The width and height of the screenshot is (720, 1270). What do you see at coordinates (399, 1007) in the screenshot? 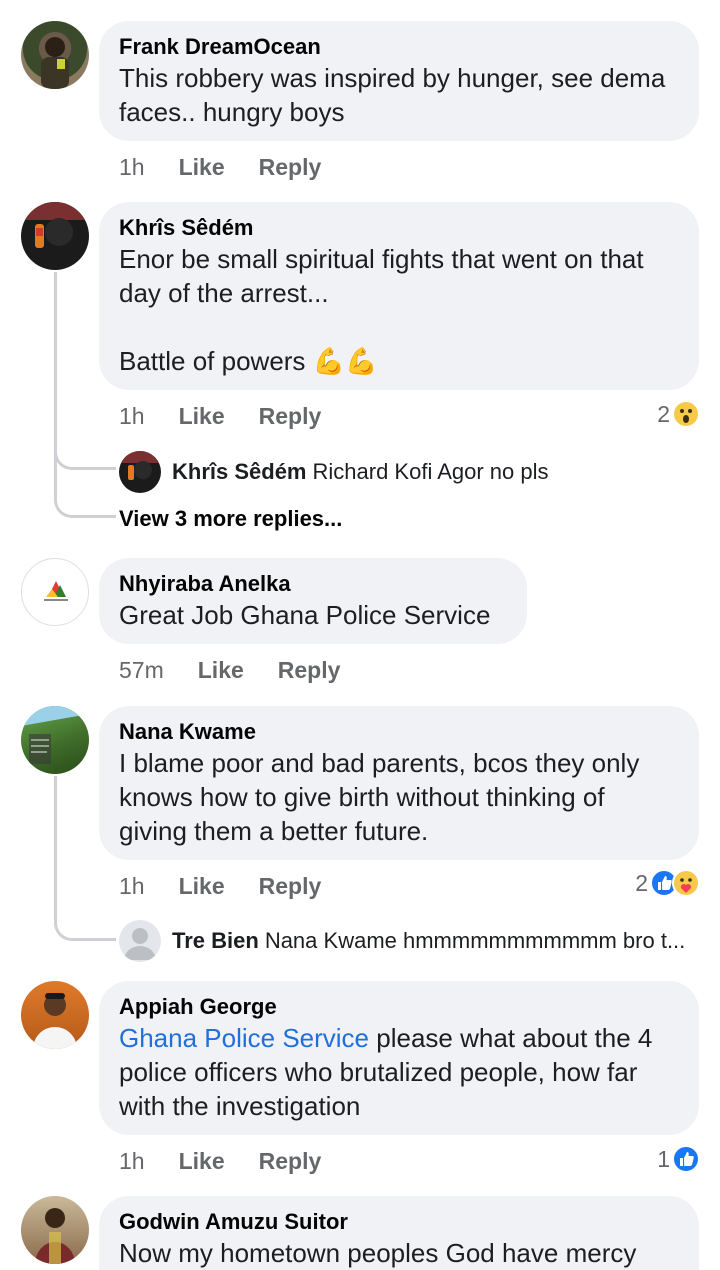
I see `comment-author: Appiah George` at bounding box center [399, 1007].